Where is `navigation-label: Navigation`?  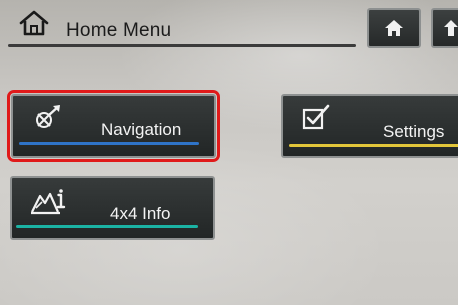 navigation-label: Navigation is located at coordinates (141, 129).